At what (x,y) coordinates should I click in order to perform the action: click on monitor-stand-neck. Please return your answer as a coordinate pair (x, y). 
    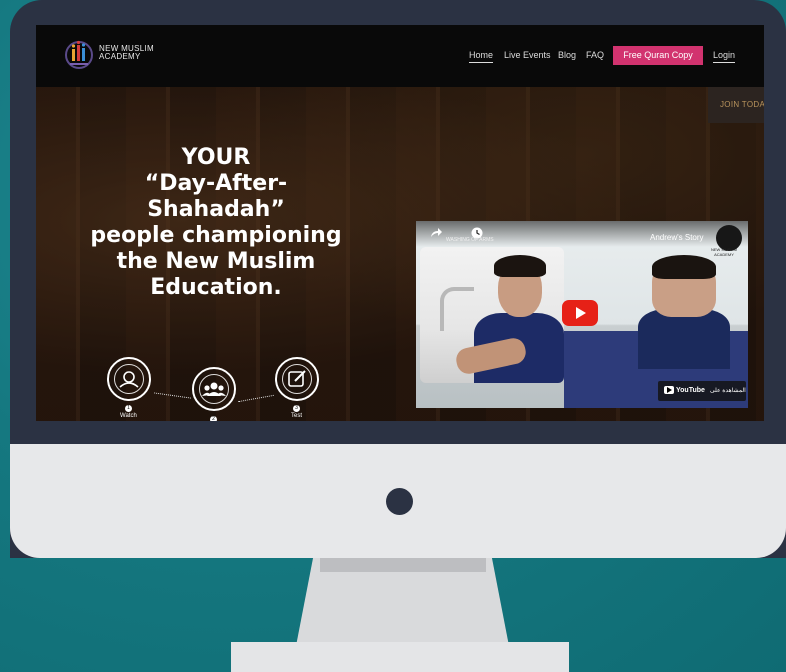
    Looking at the image, I should click on (403, 565).